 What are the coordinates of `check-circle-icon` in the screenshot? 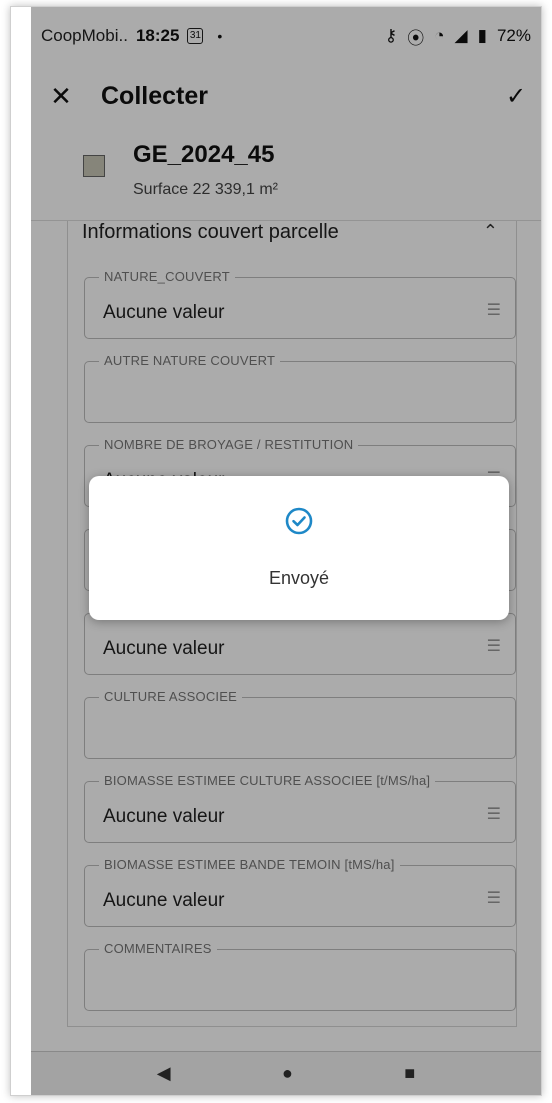 It's located at (299, 521).